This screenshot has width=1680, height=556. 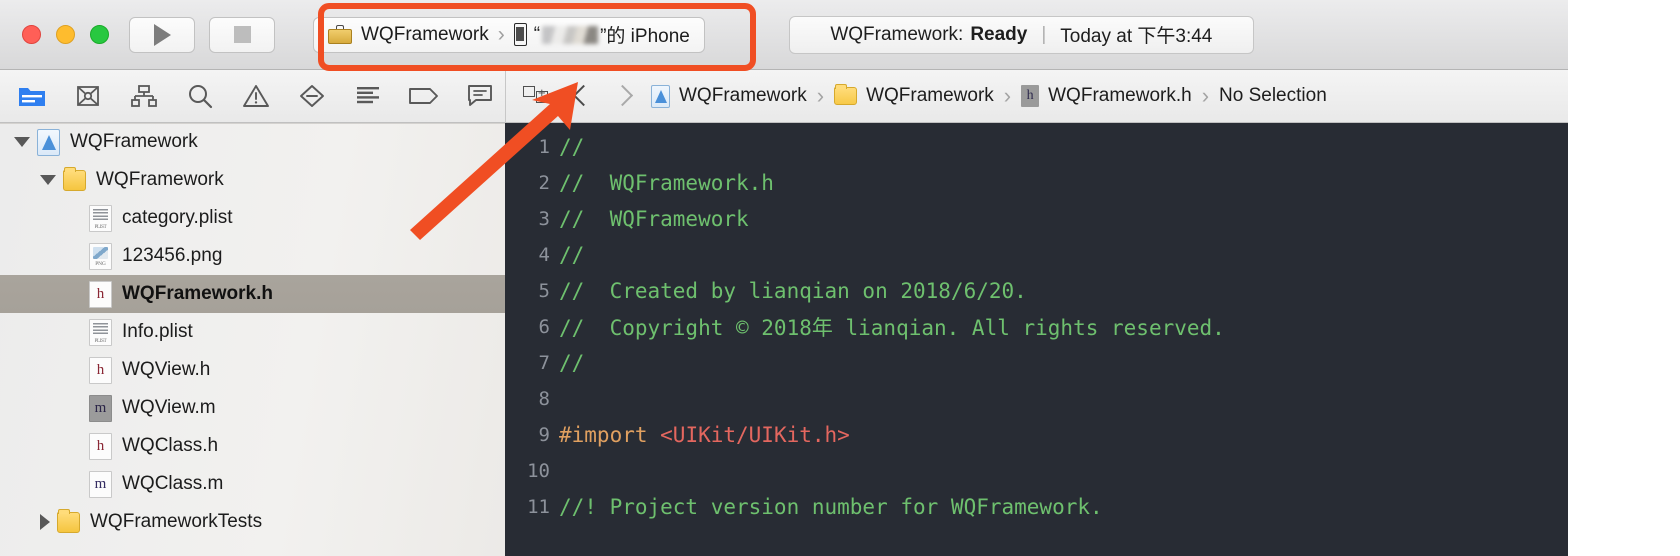 I want to click on navigator-selector-bar, so click(x=252, y=96).